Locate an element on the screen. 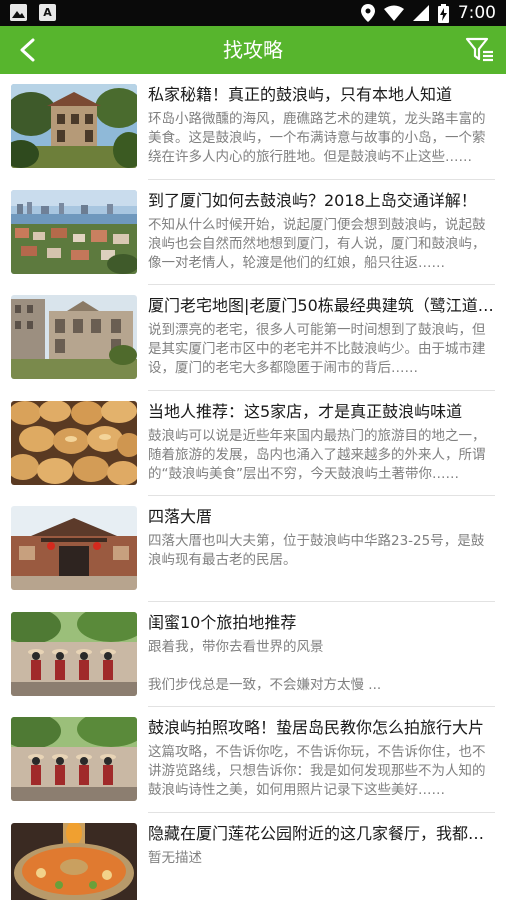 This screenshot has width=506, height=900. article-item: 隐藏在厦门莲花公园附近的这几家餐厅，我都想去吃 暂无描述 is located at coordinates (253, 856).